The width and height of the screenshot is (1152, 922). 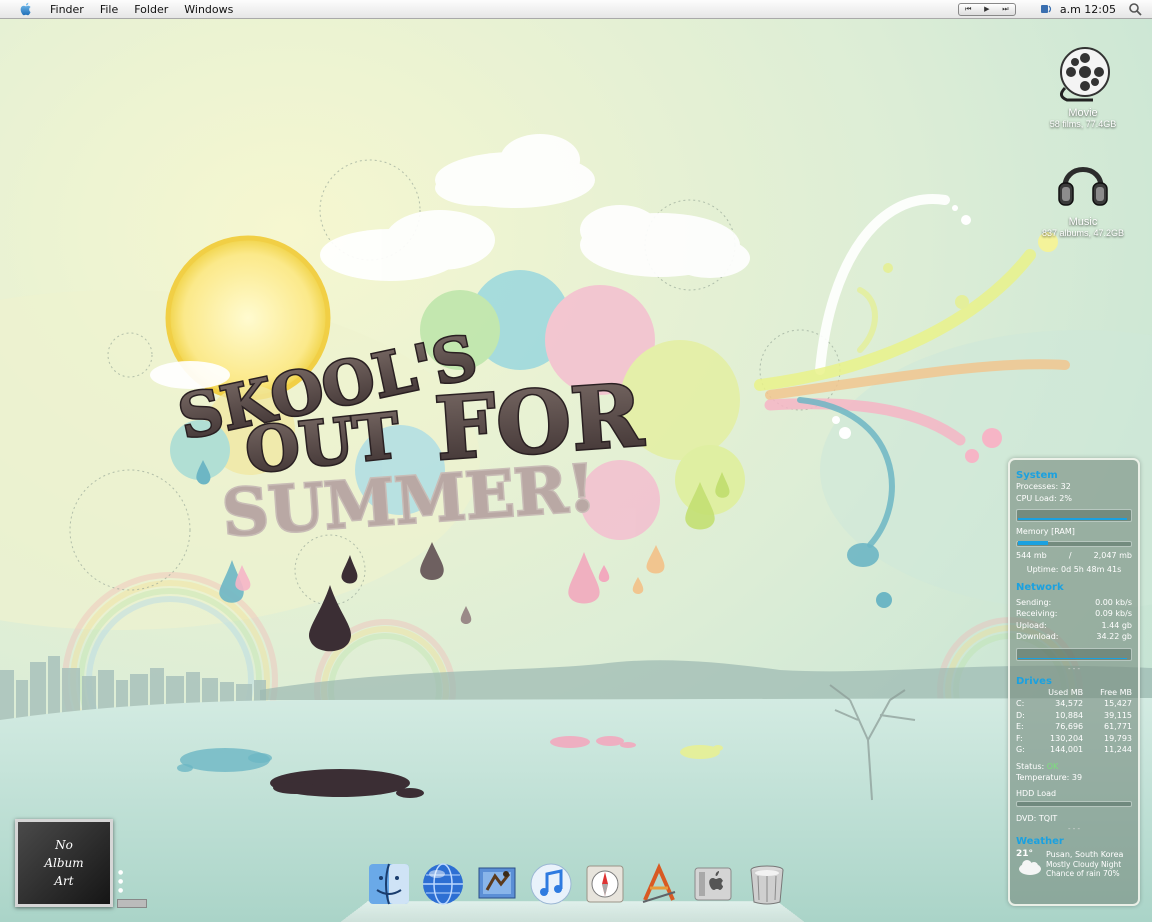 I want to click on drive-free: 15,427, so click(x=1118, y=703).